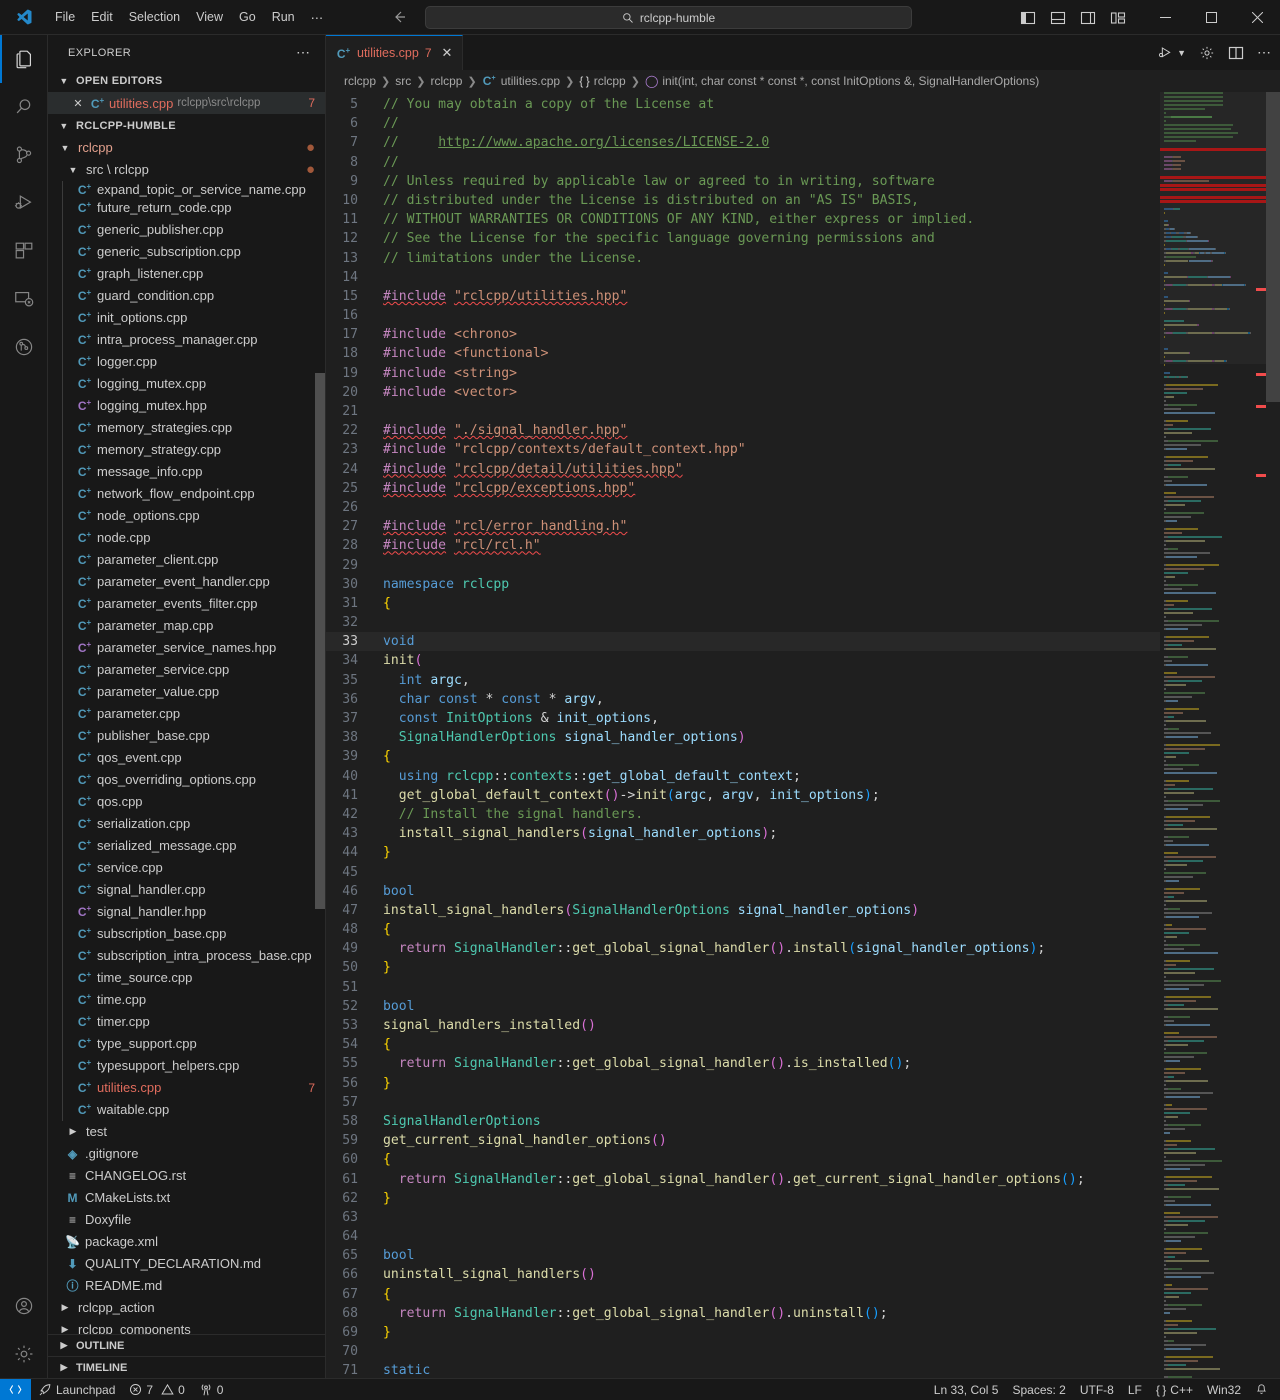 Image resolution: width=1280 pixels, height=1400 pixels. Describe the element at coordinates (1257, 17) in the screenshot. I see `window-close-button` at that location.